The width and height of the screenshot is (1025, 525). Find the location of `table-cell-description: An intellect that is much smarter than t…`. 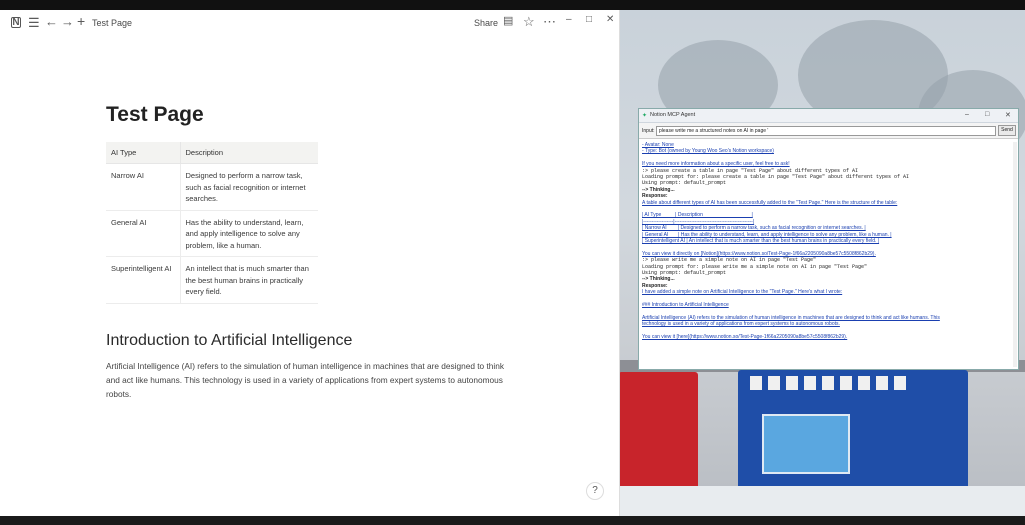

table-cell-description: An intellect that is much smarter than t… is located at coordinates (249, 280).